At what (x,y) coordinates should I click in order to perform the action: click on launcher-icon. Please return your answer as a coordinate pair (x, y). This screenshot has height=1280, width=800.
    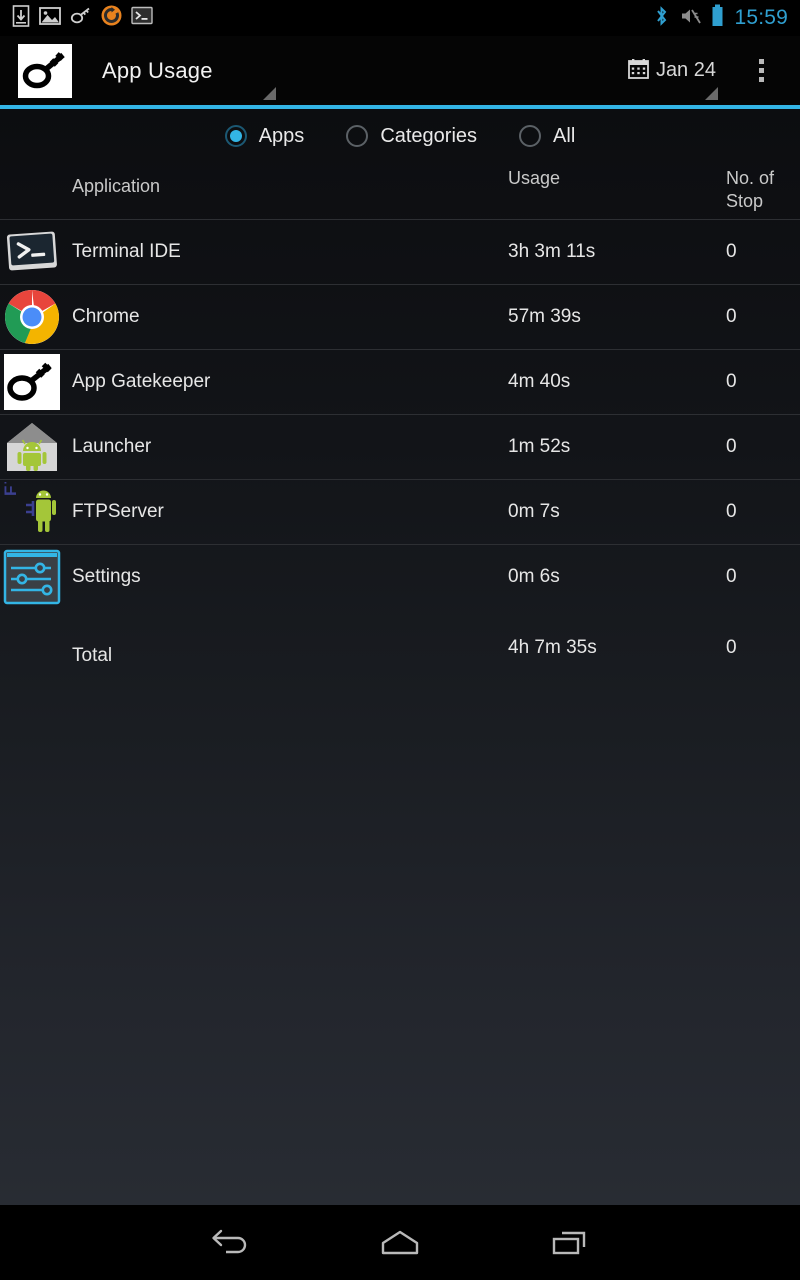
    Looking at the image, I should click on (32, 447).